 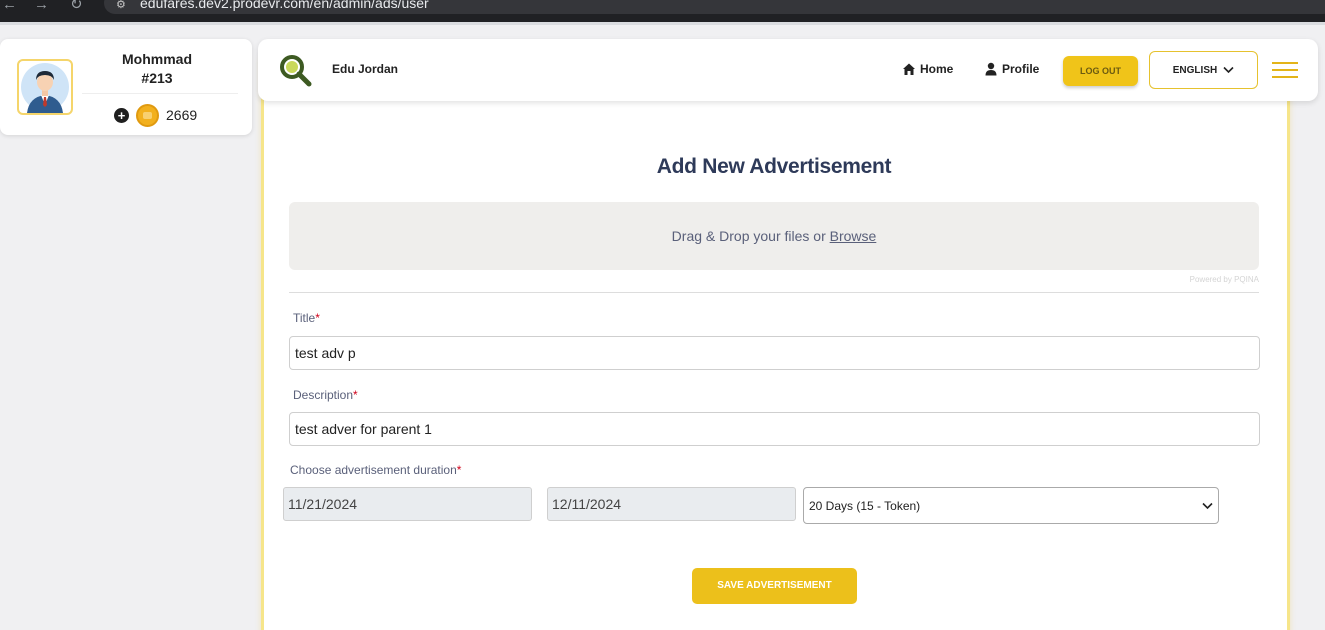 I want to click on header: Edu Jordan Home Profile LOG OUT ENGLISH, so click(x=788, y=70).